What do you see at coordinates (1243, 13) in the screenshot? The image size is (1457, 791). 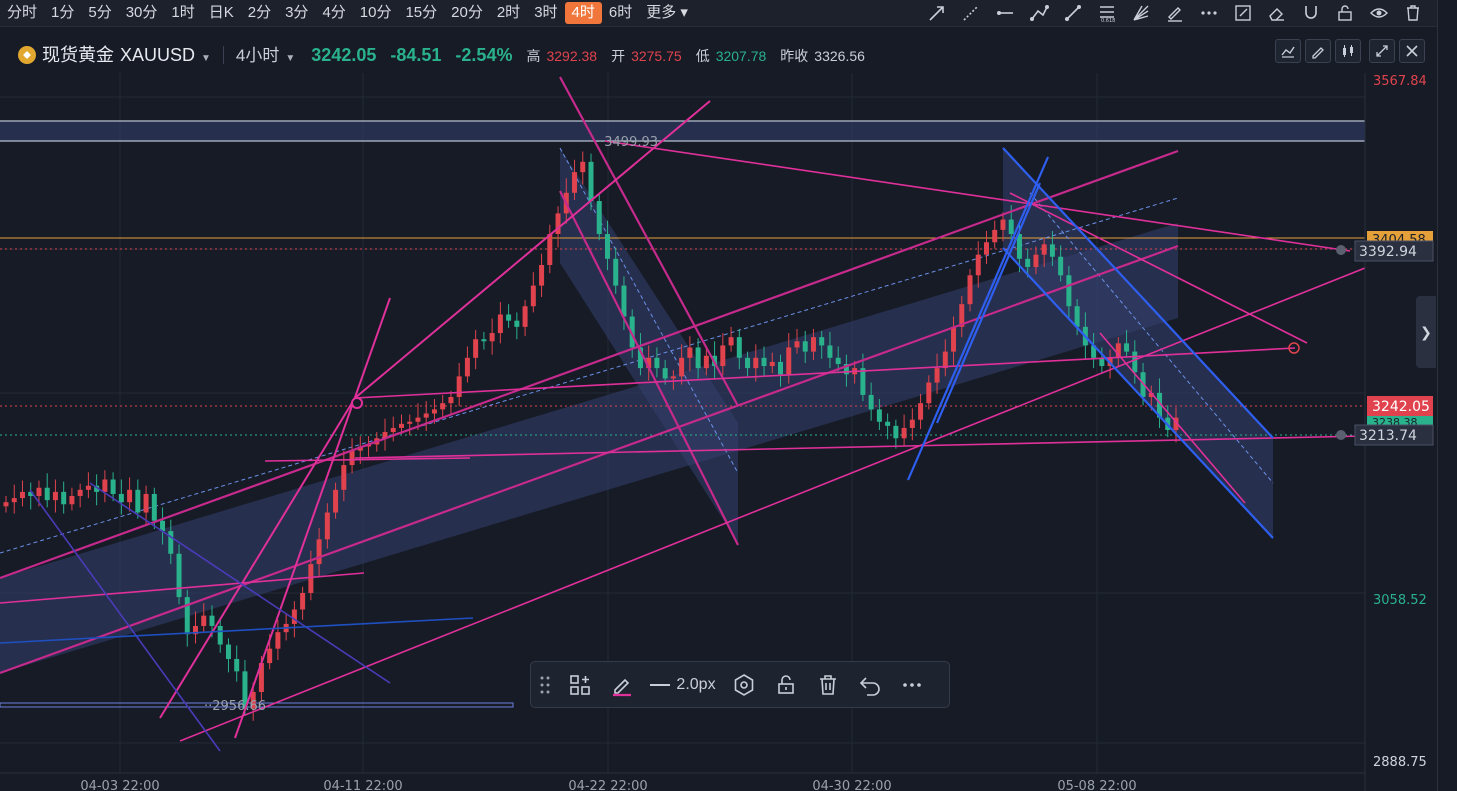 I see `edit-icon` at bounding box center [1243, 13].